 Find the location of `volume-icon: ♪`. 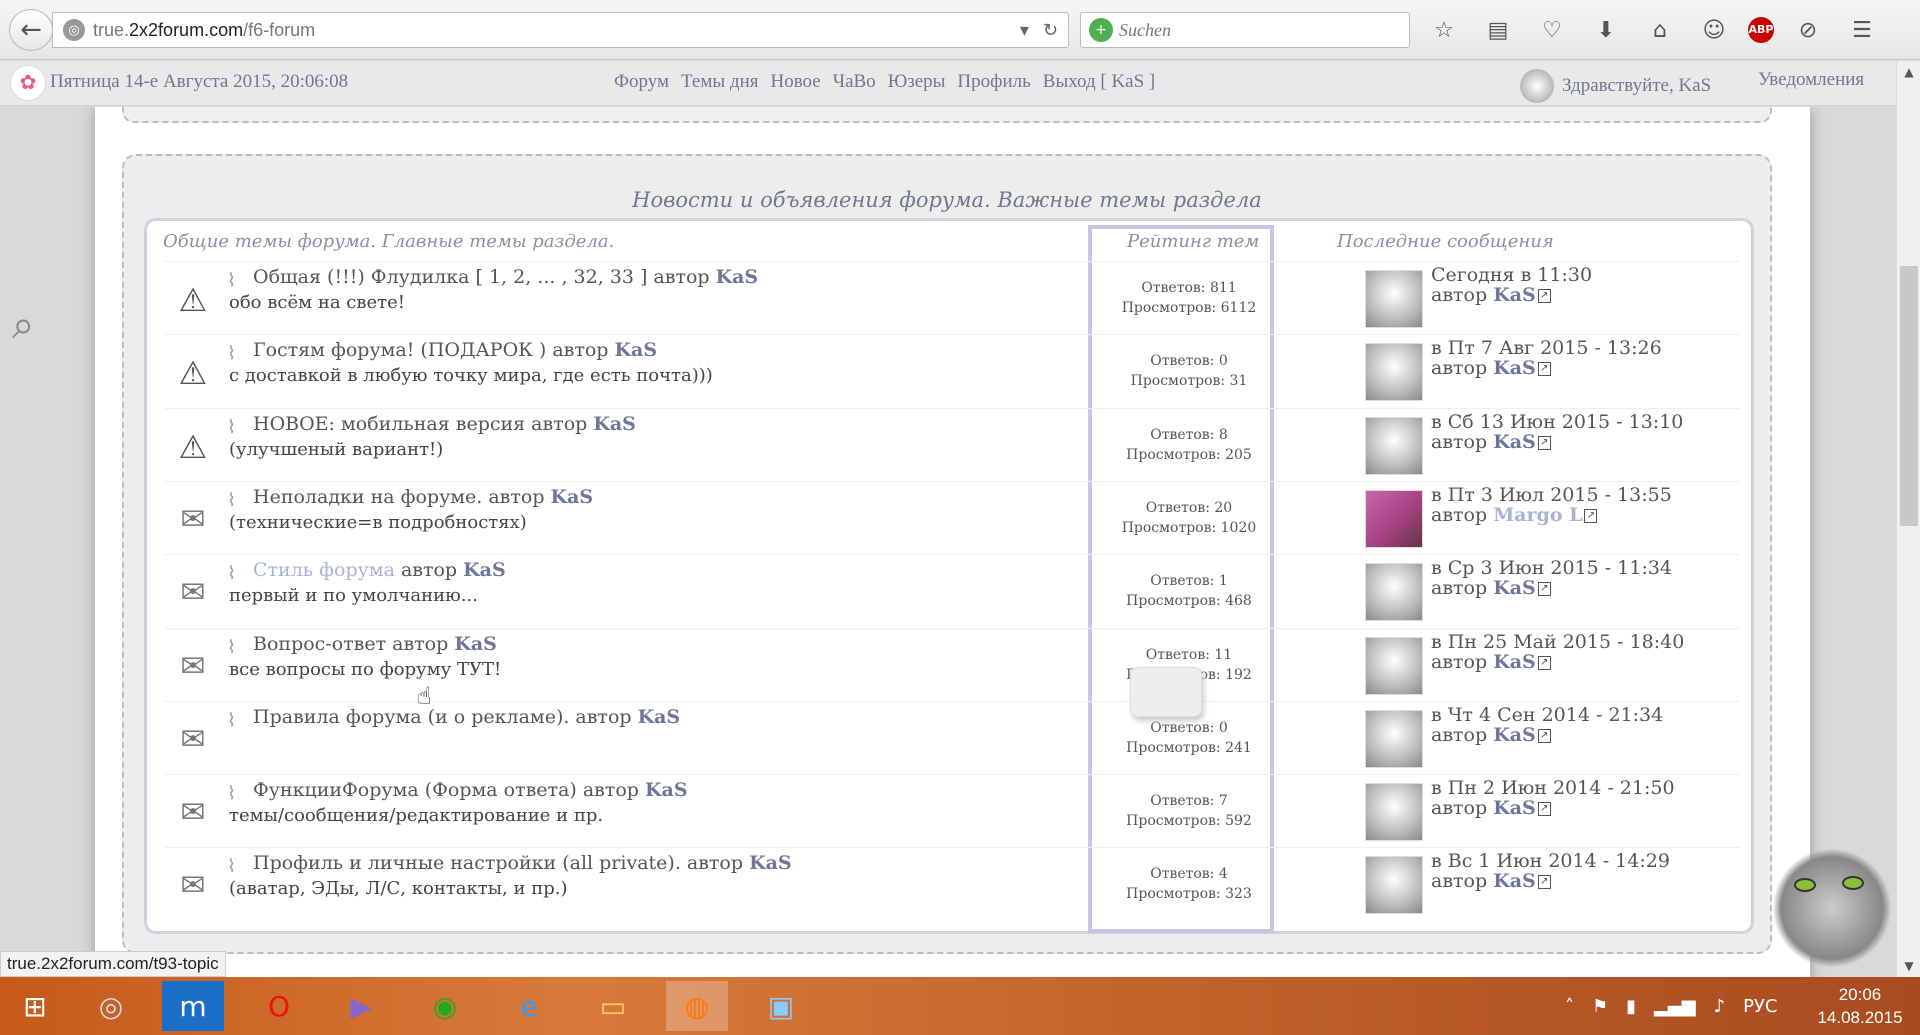

volume-icon: ♪ is located at coordinates (1720, 1006).